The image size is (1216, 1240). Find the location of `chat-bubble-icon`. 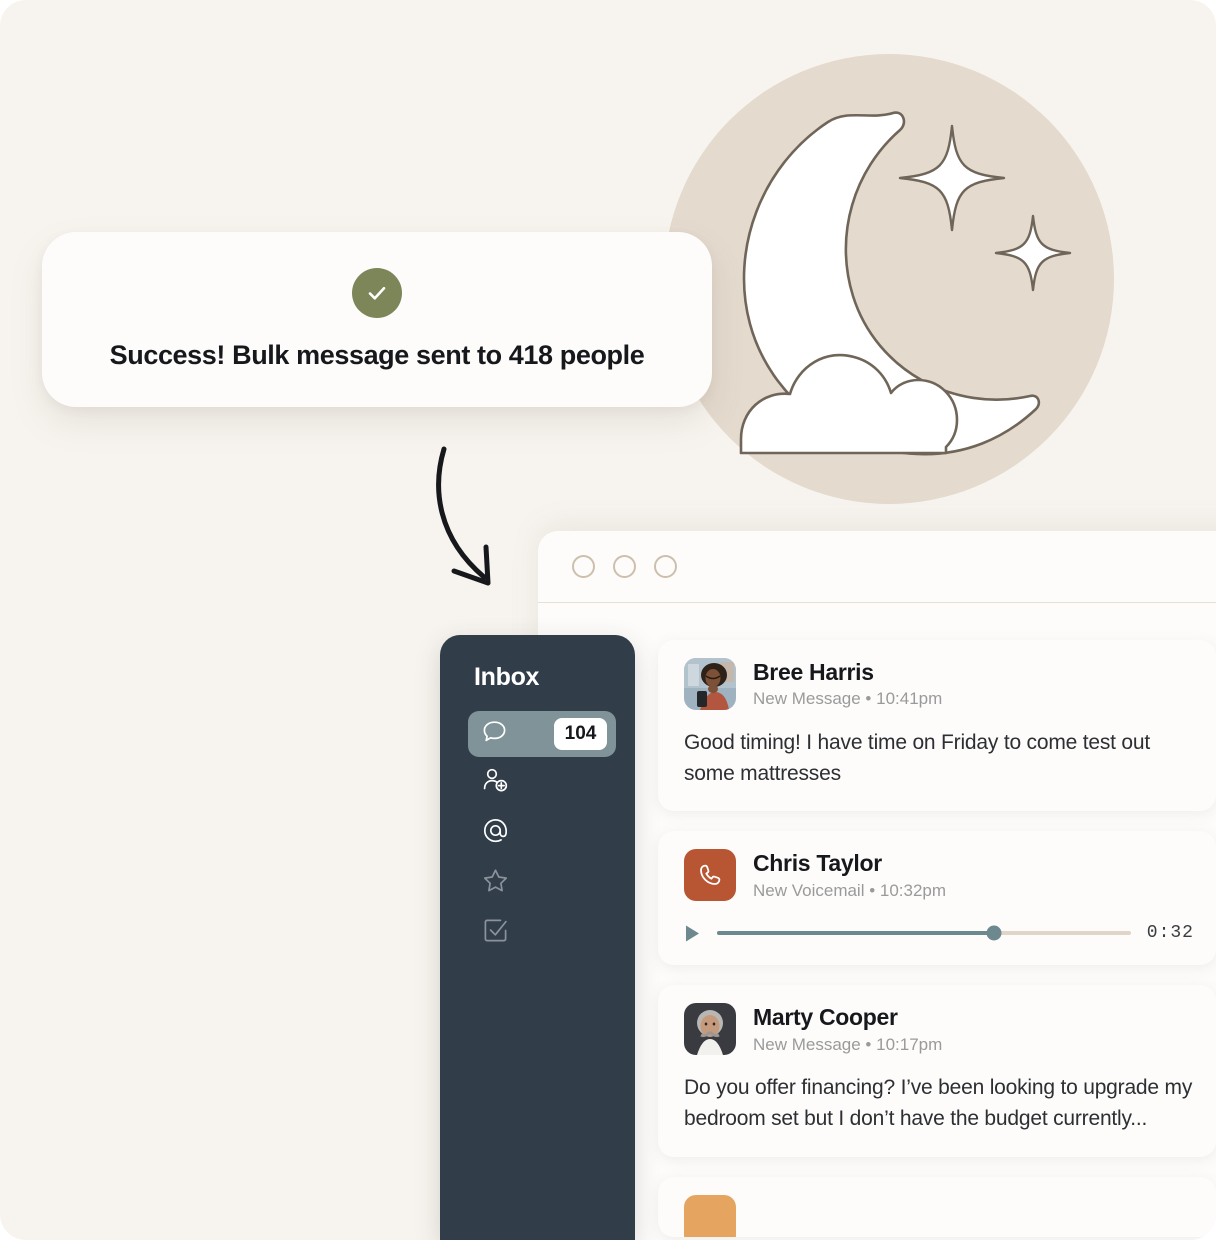

chat-bubble-icon is located at coordinates (494, 734).